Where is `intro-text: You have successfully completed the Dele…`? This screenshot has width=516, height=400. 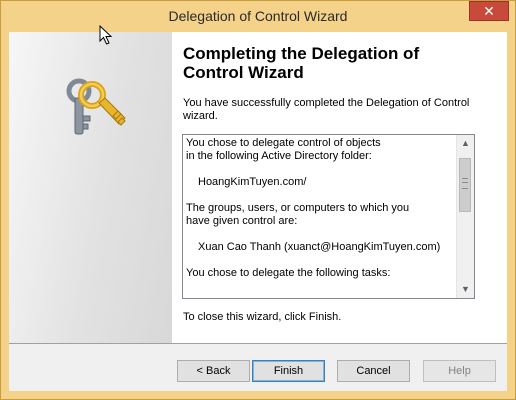 intro-text: You have successfully completed the Dele… is located at coordinates (326, 109).